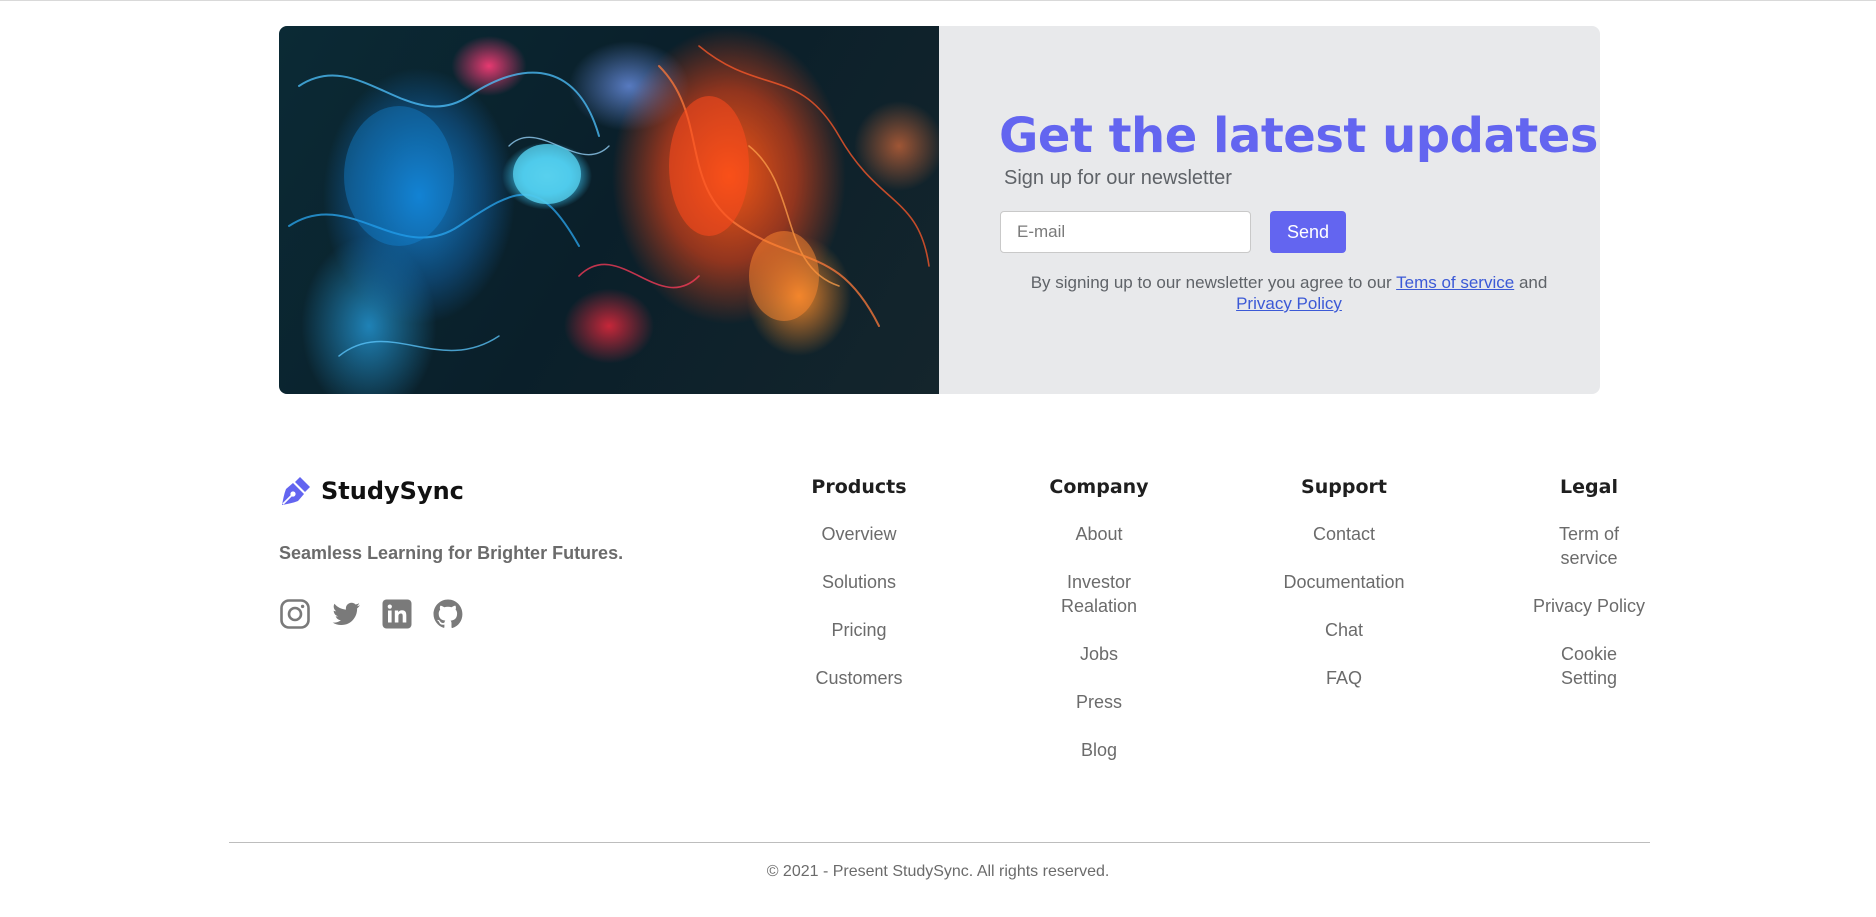  I want to click on support-heading: Support, so click(1344, 487).